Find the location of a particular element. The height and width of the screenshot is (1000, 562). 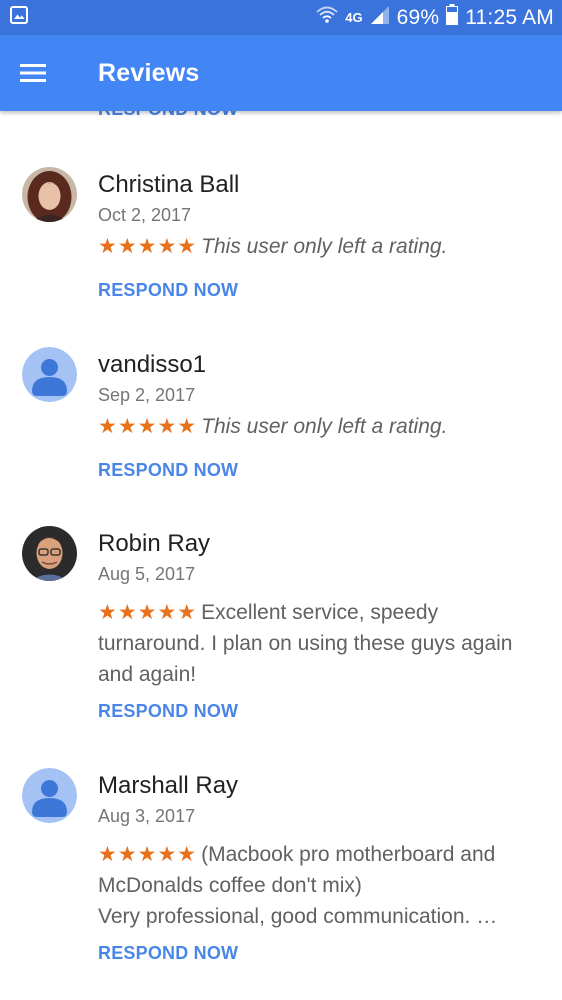

signal-icon is located at coordinates (380, 18).